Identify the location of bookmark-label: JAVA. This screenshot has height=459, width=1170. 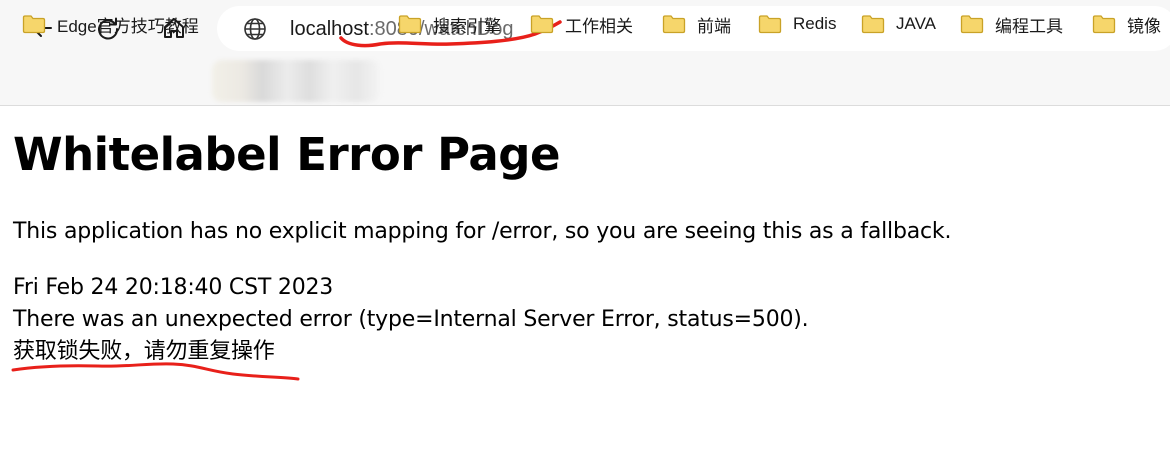
(916, 23).